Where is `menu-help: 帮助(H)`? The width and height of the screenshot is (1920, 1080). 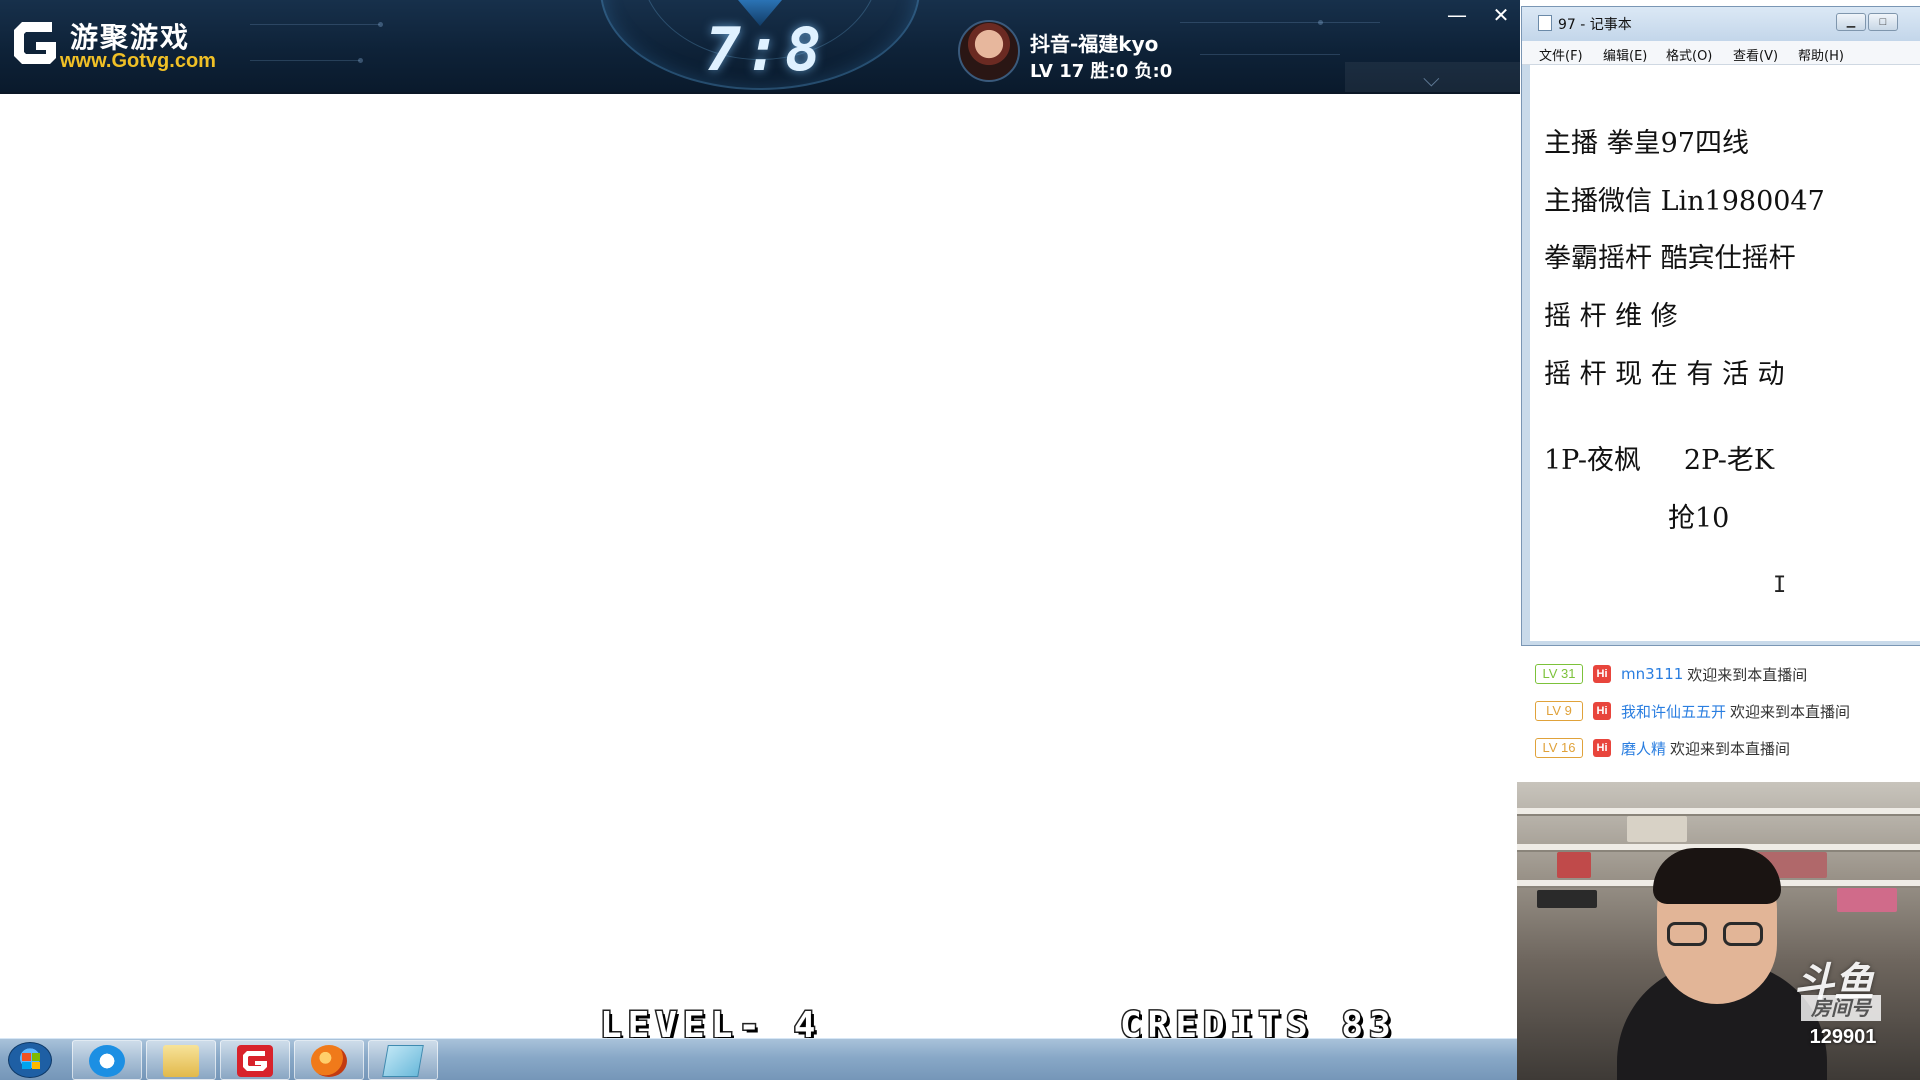 menu-help: 帮助(H) is located at coordinates (1821, 54).